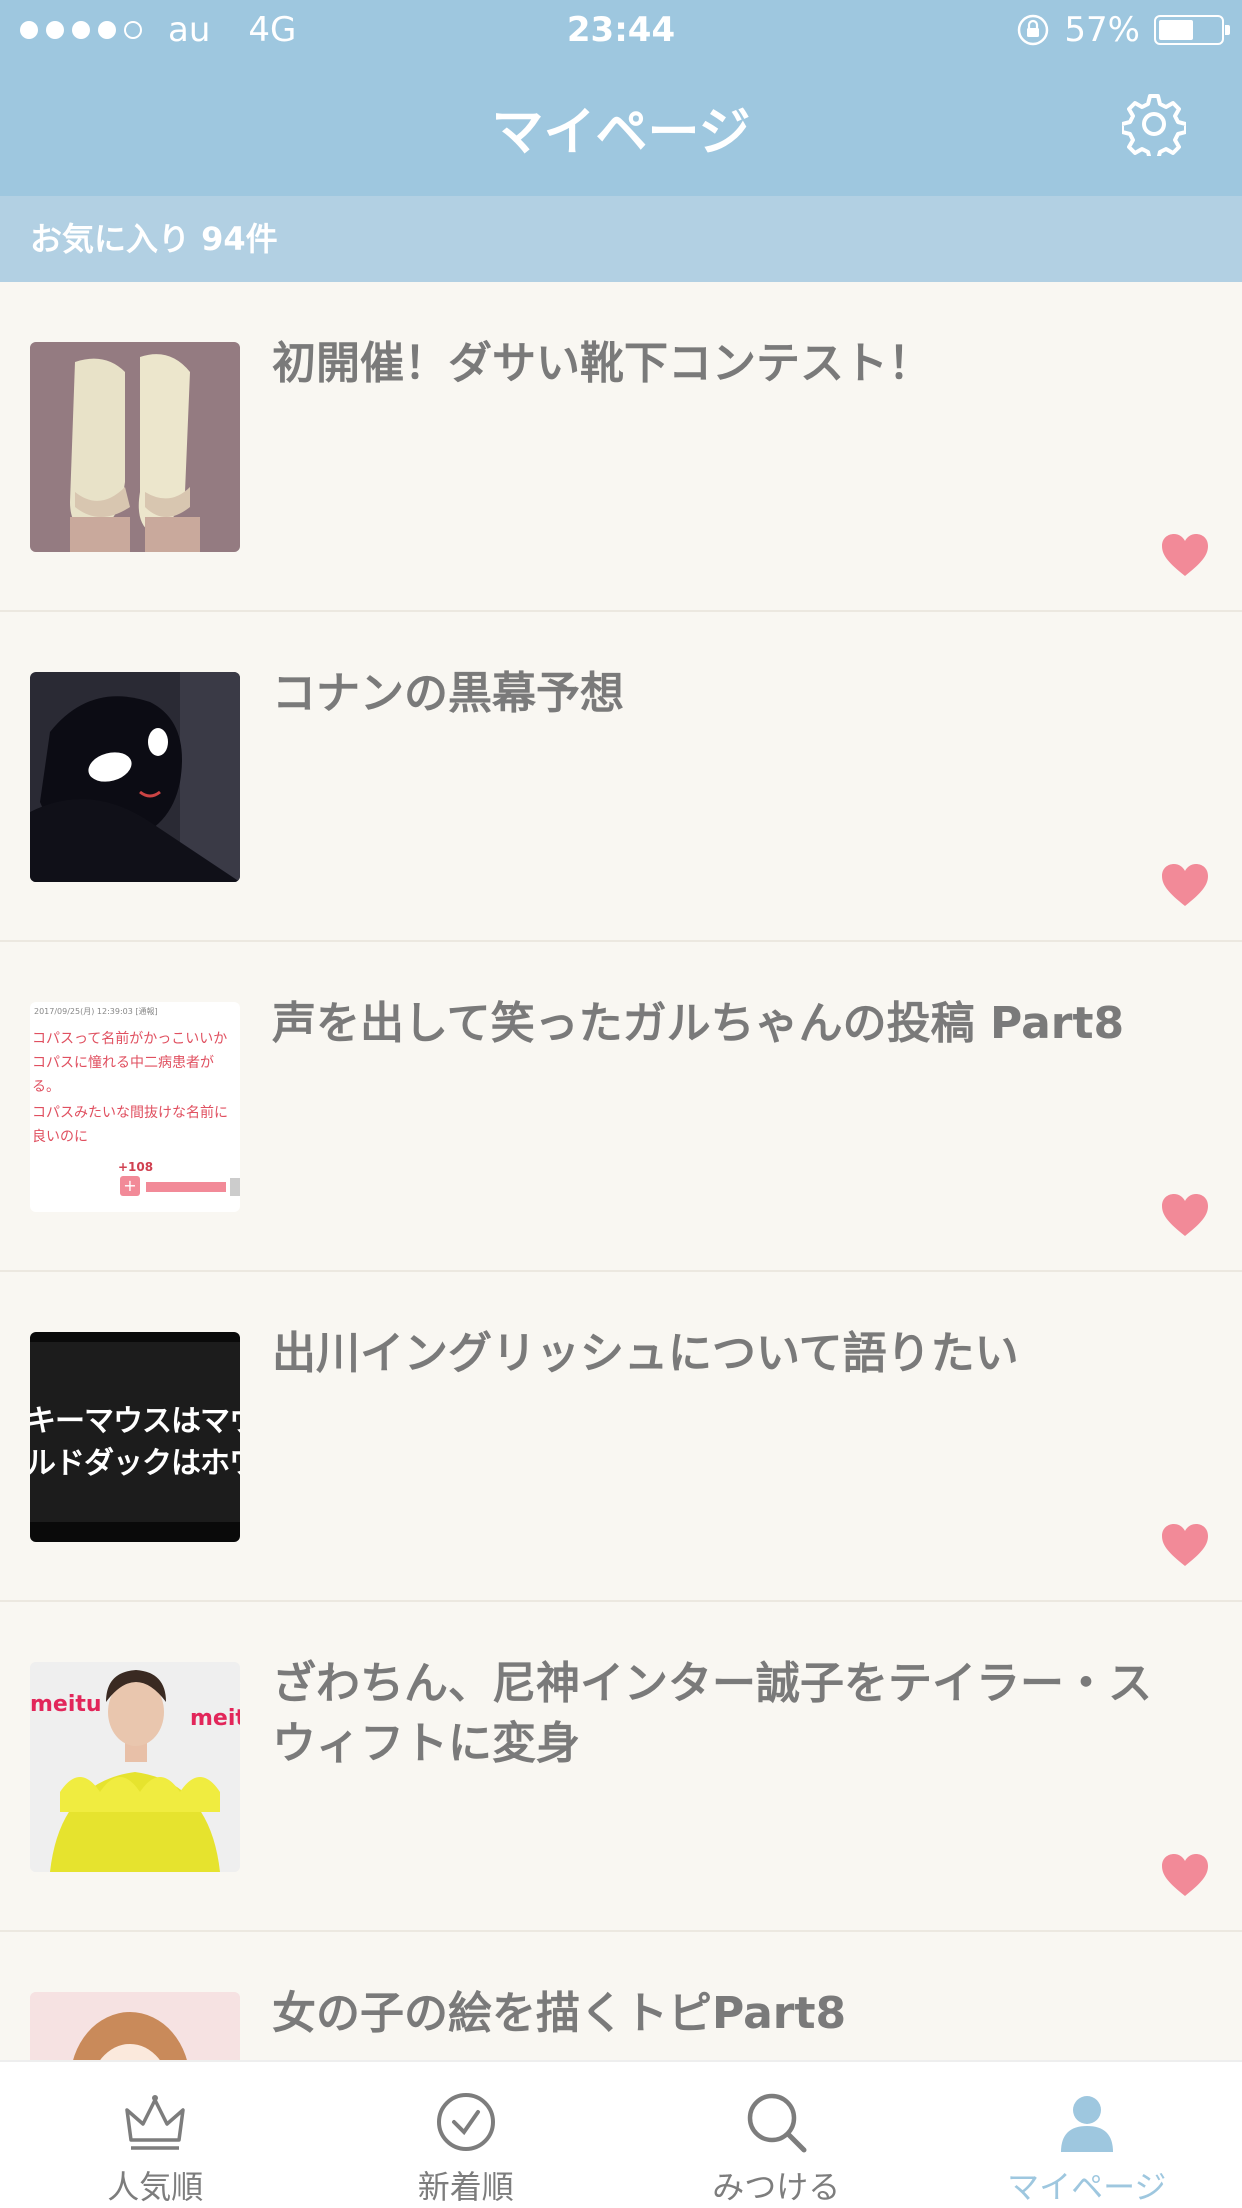 The width and height of the screenshot is (1242, 2208). I want to click on tv-caption: ルドダックはホワ, so click(135, 1463).